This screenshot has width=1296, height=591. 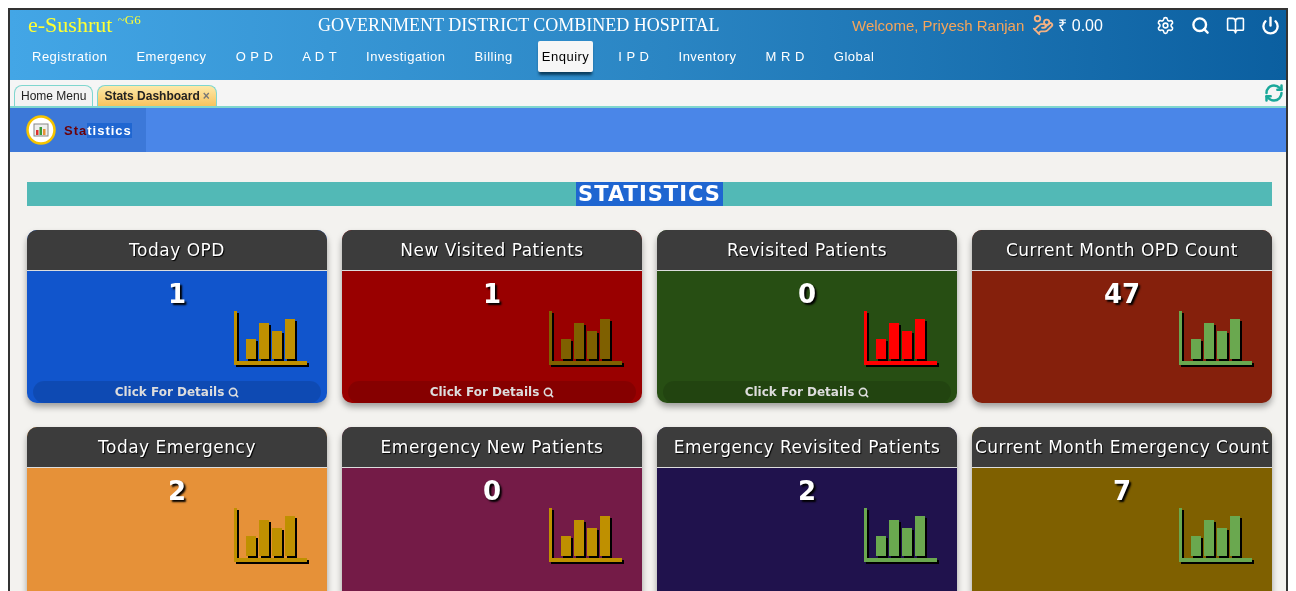 What do you see at coordinates (1274, 93) in the screenshot?
I see `refresh-icon` at bounding box center [1274, 93].